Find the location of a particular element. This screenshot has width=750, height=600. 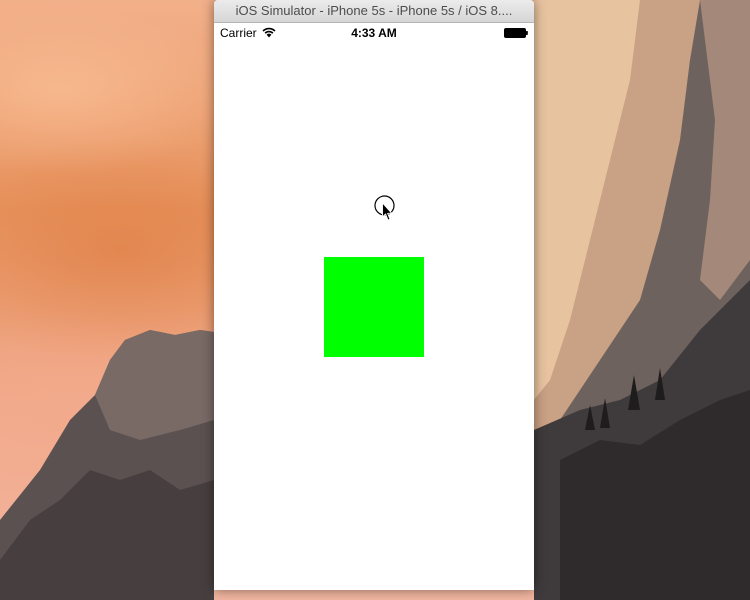

ios-status-bar: Carrier 4:33 AM is located at coordinates (374, 33).